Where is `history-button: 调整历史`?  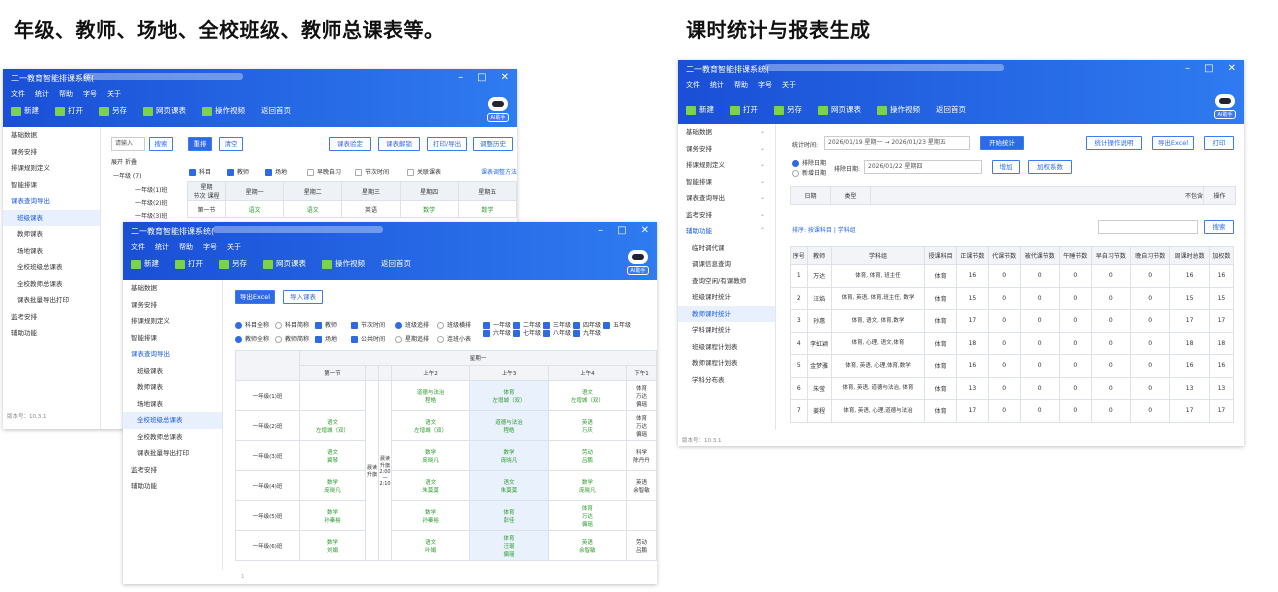
history-button: 调整历史 is located at coordinates (493, 144).